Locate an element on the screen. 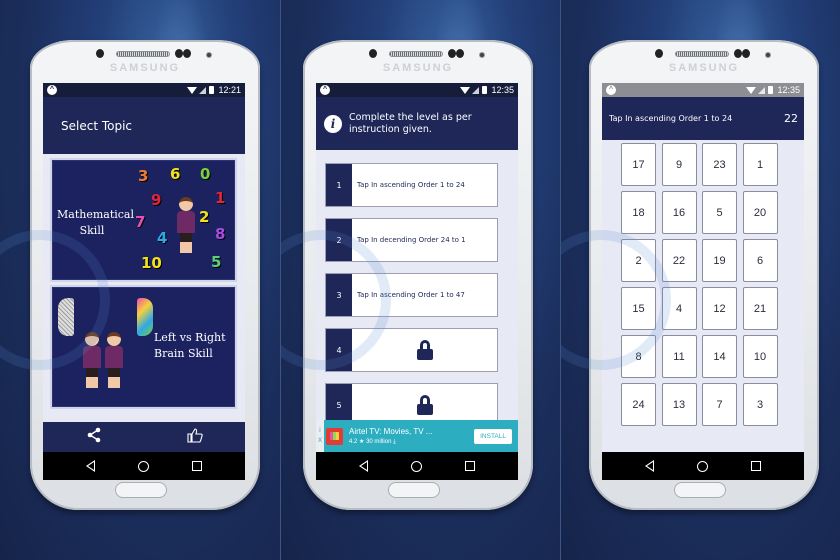  number-graphic: 5 is located at coordinates (216, 262).